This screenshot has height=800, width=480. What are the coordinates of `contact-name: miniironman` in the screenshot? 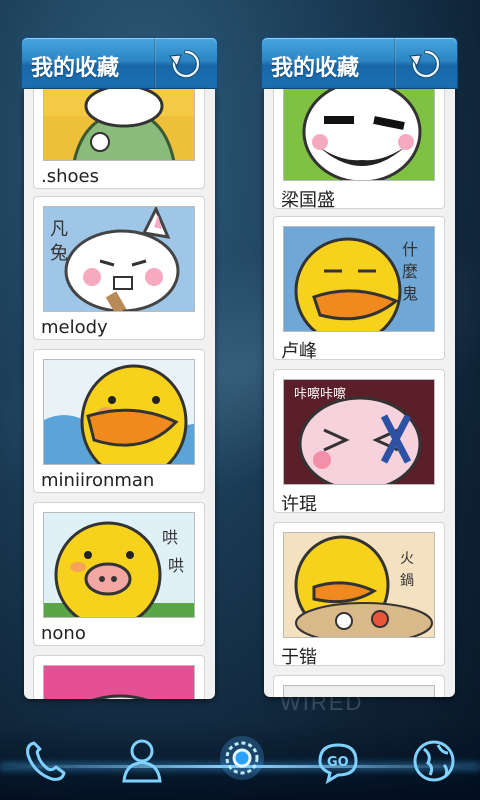 It's located at (98, 480).